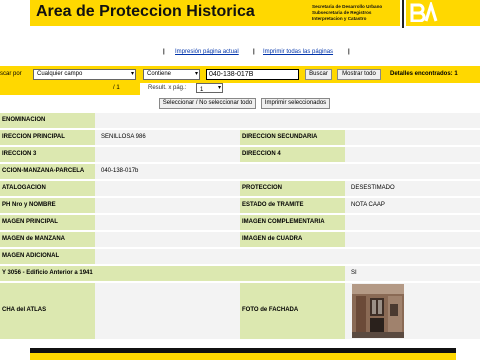 This screenshot has width=480, height=360. Describe the element at coordinates (412, 154) in the screenshot. I see `direccion-4-value` at that location.